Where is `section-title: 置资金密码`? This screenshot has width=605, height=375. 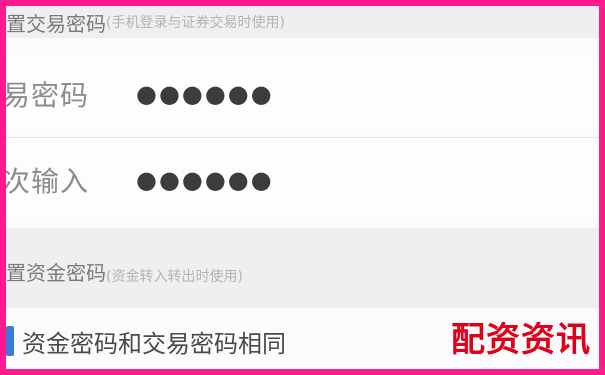
section-title: 置资金密码 is located at coordinates (56, 273).